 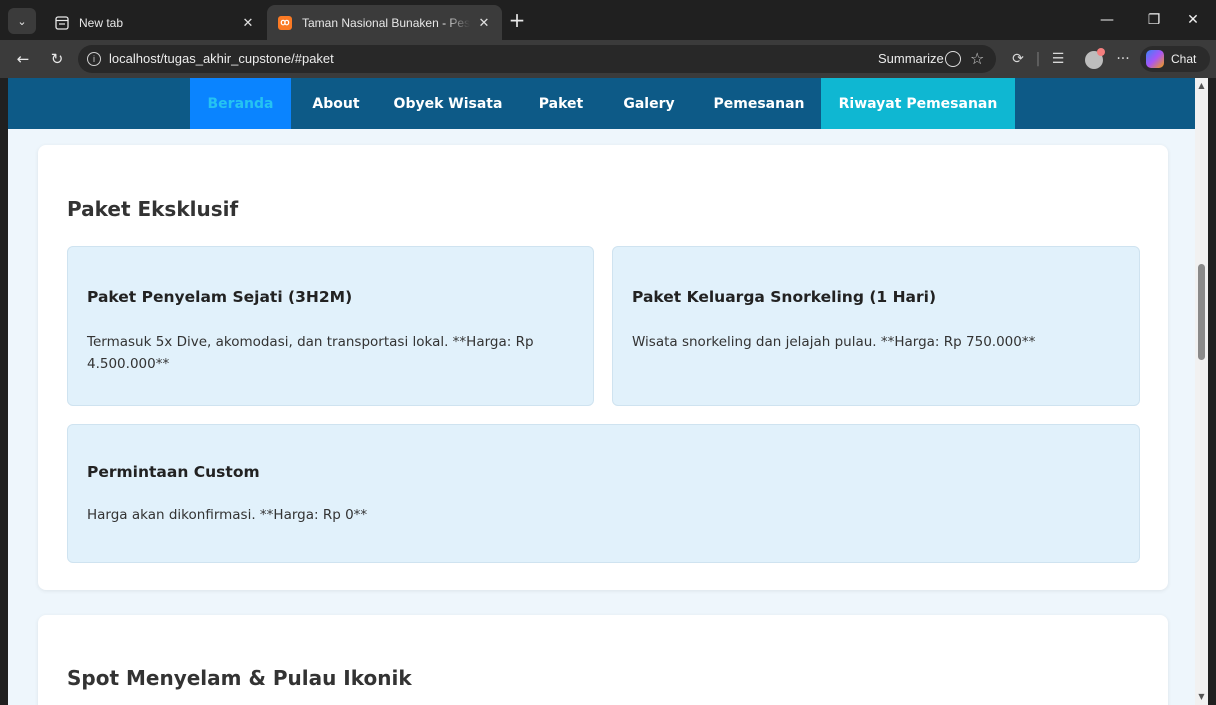 What do you see at coordinates (240, 103) in the screenshot?
I see `nav-beranda: Beranda` at bounding box center [240, 103].